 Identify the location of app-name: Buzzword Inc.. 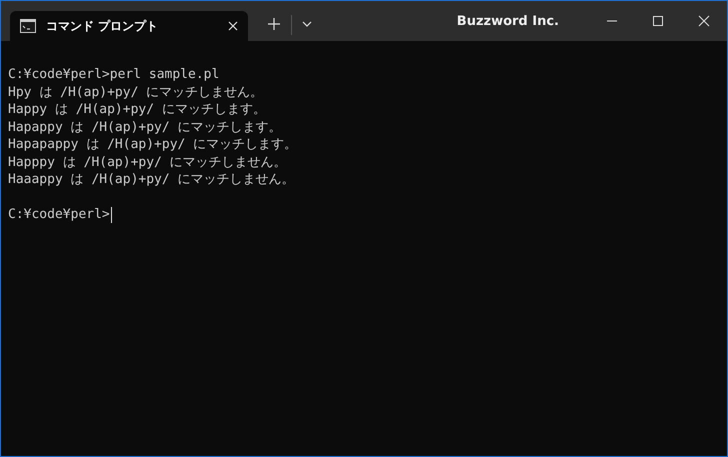
(507, 21).